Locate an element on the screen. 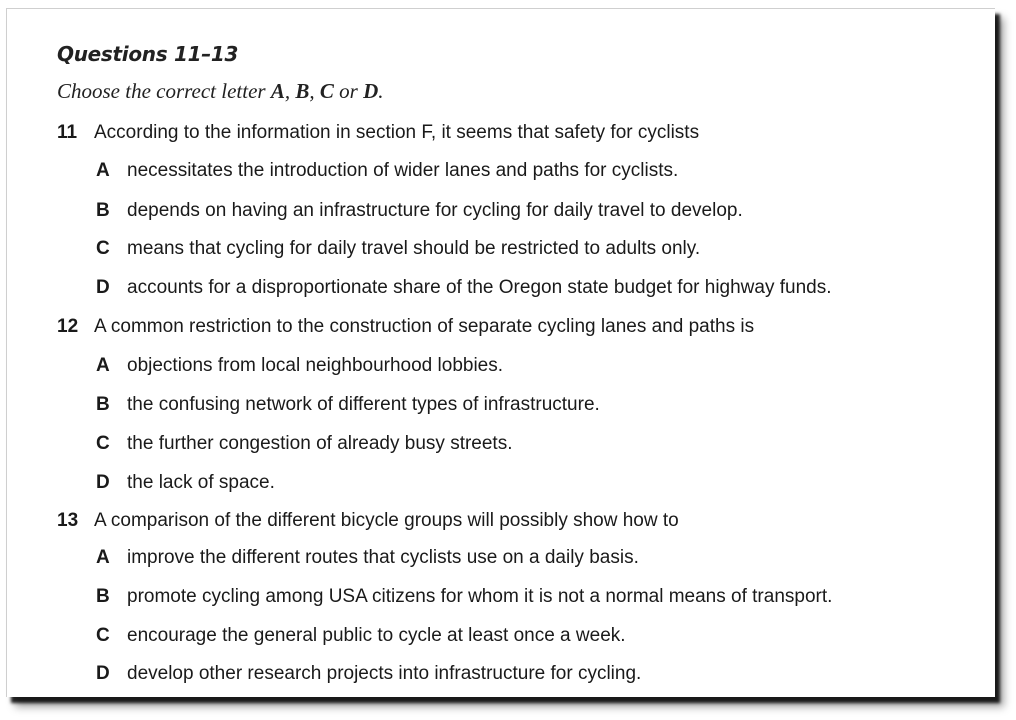  instruction-prefix: Choose the correct letter is located at coordinates (164, 91).